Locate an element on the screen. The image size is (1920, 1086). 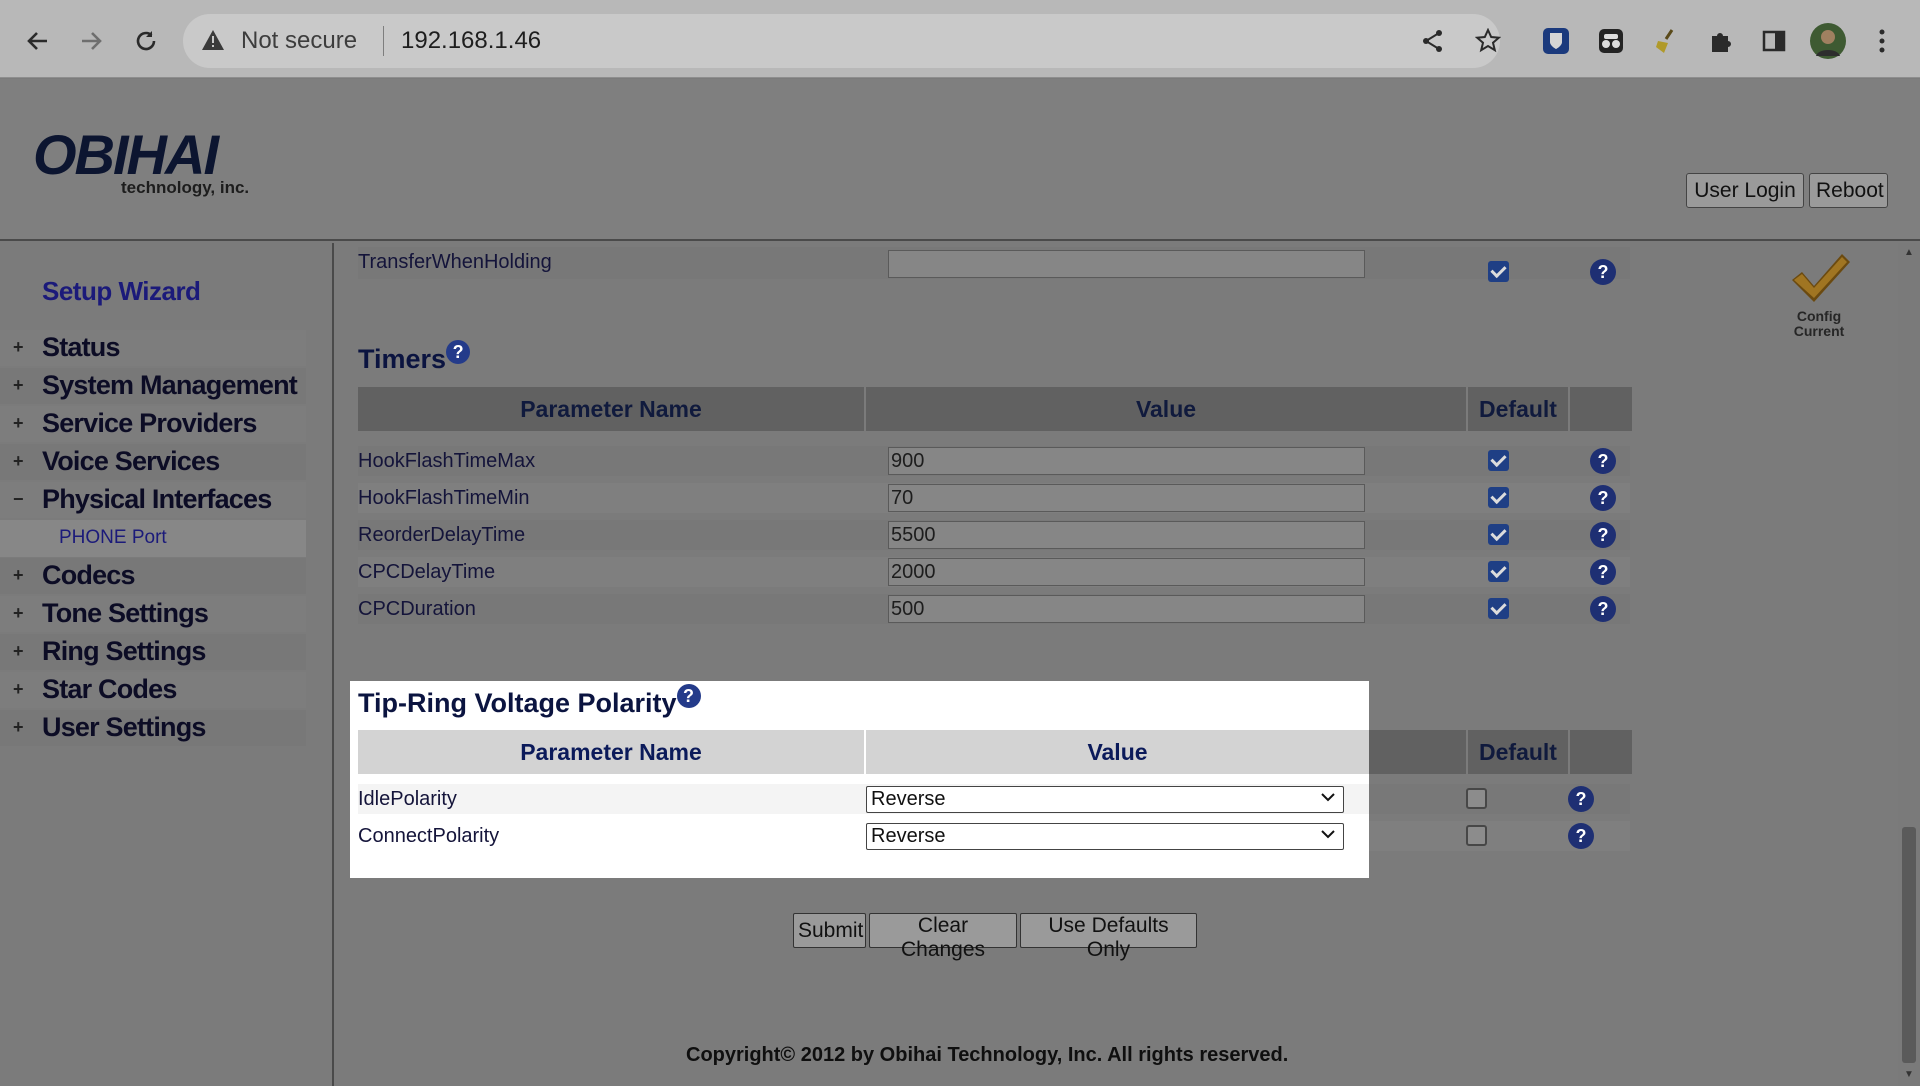
sidebar-item-user-settings: + User Settings is located at coordinates (153, 728).